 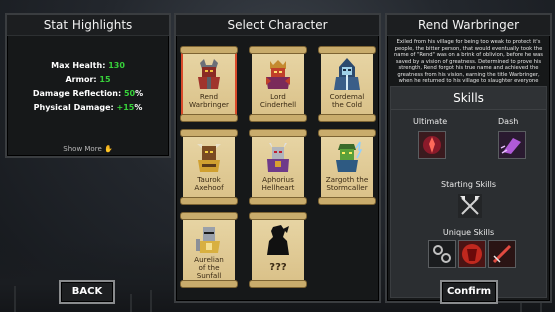 I want to click on character-card-aphorius-hellheart: Aphorius Hellheart, so click(x=278, y=167).